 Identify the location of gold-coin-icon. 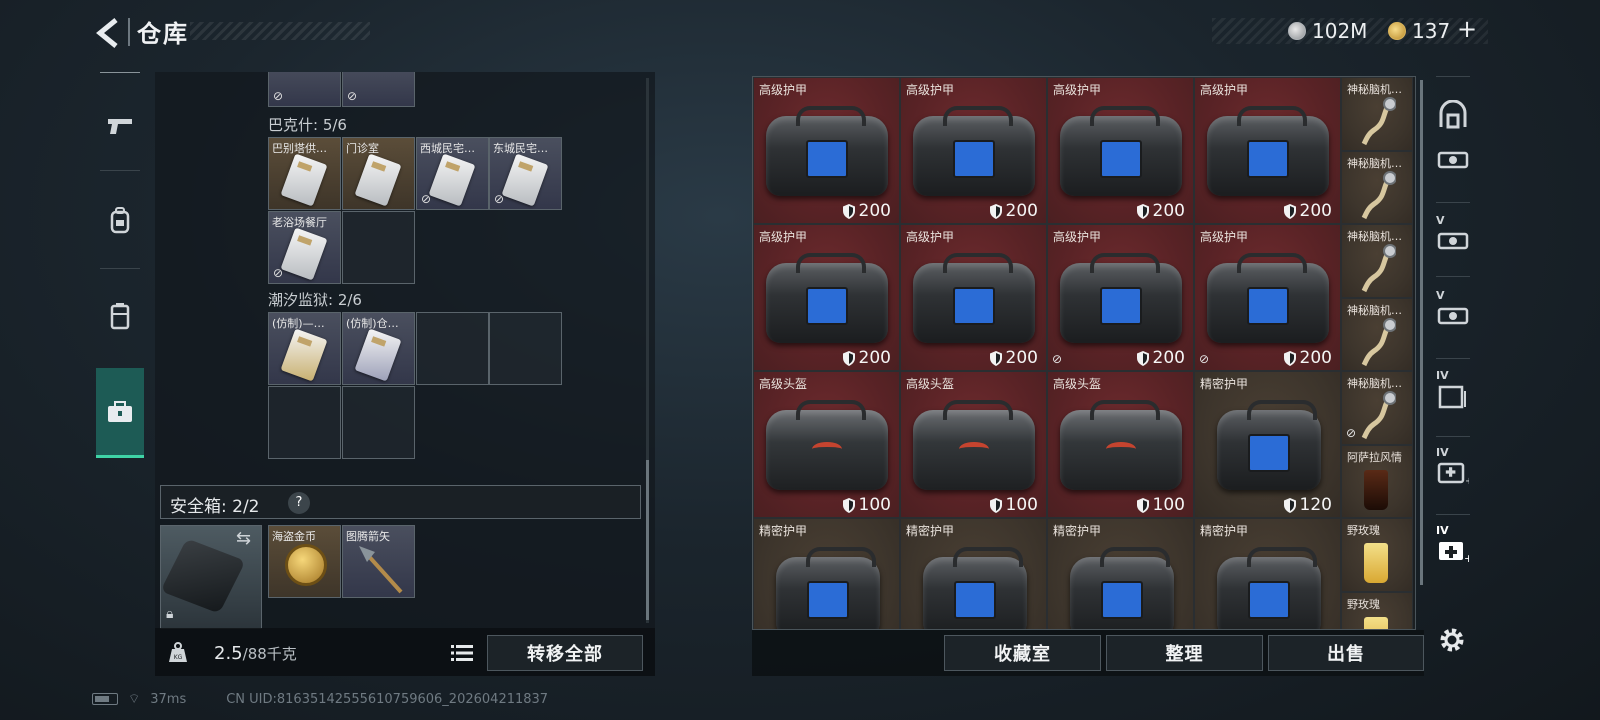
(306, 565).